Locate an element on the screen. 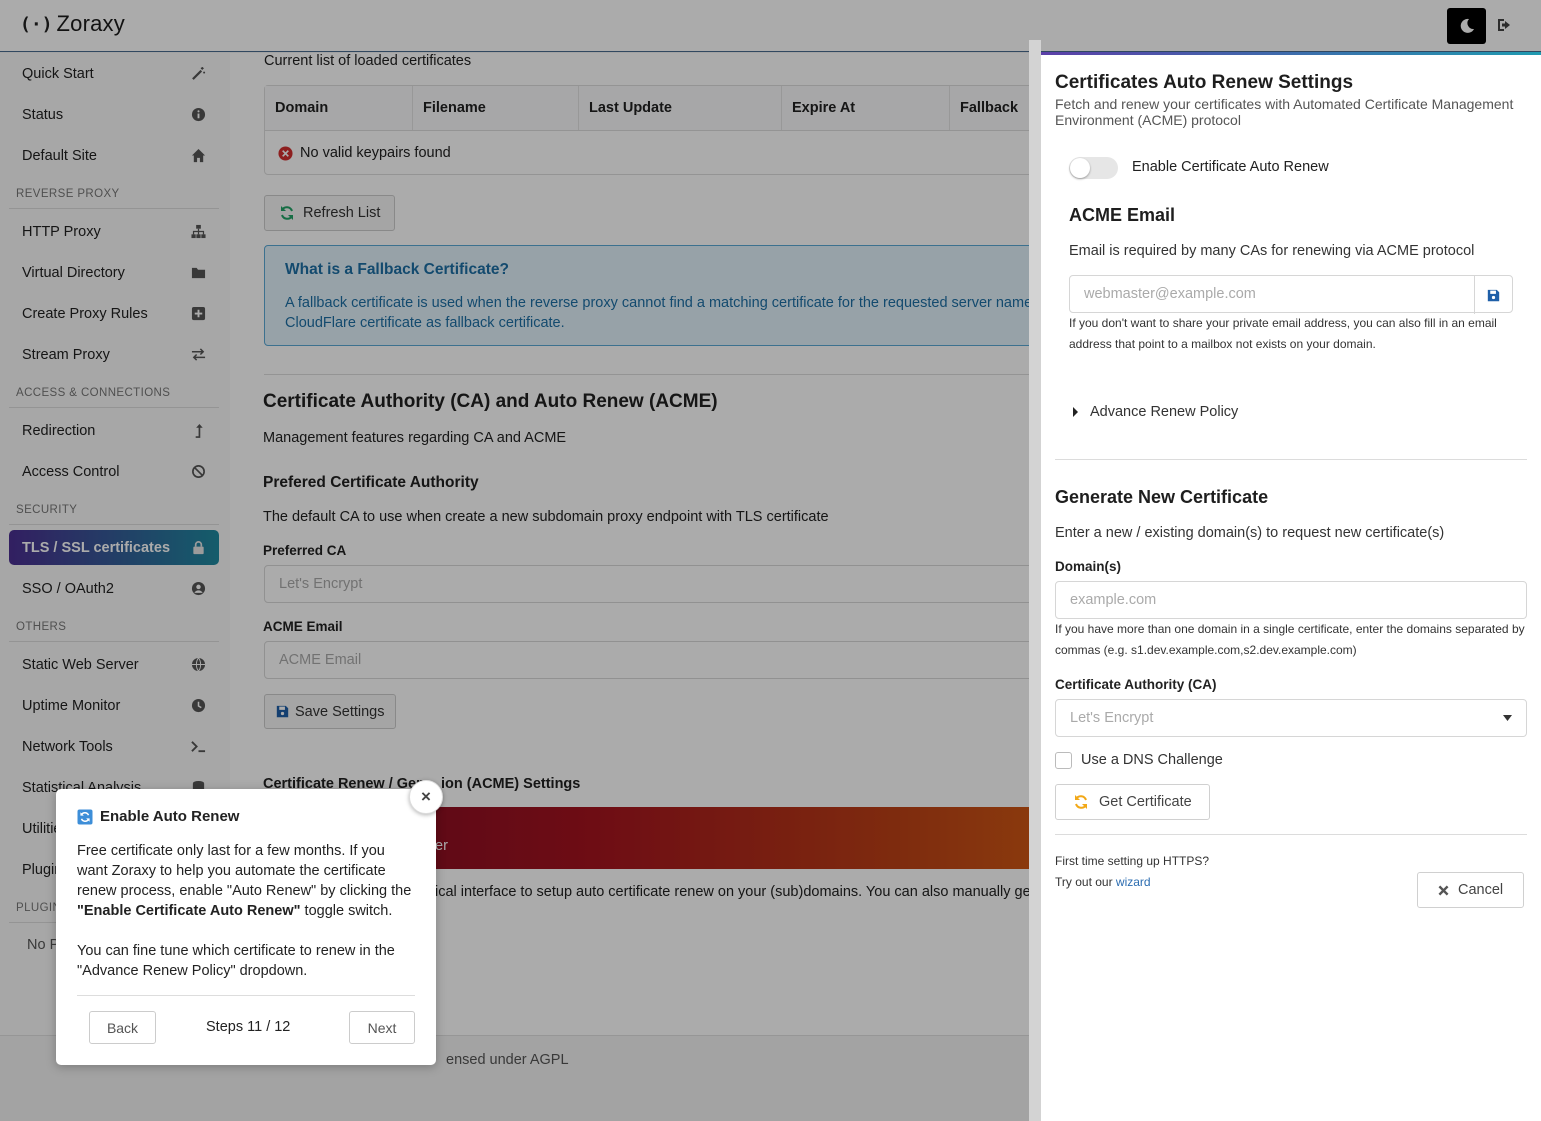 Image resolution: width=1541 pixels, height=1121 pixels. ca-dropdown: Let's Encrypt is located at coordinates (1291, 718).